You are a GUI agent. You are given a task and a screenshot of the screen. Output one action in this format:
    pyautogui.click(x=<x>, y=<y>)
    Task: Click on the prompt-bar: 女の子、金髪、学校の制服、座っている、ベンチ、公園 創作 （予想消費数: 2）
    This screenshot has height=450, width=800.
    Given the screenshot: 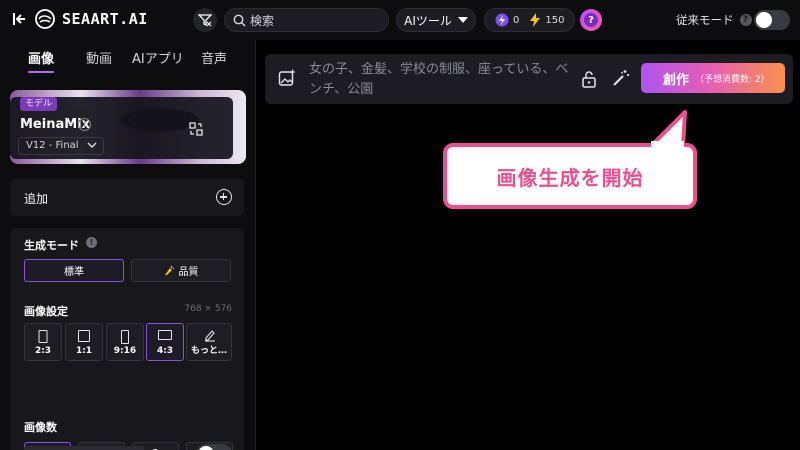 What is the action you would take?
    pyautogui.click(x=529, y=79)
    